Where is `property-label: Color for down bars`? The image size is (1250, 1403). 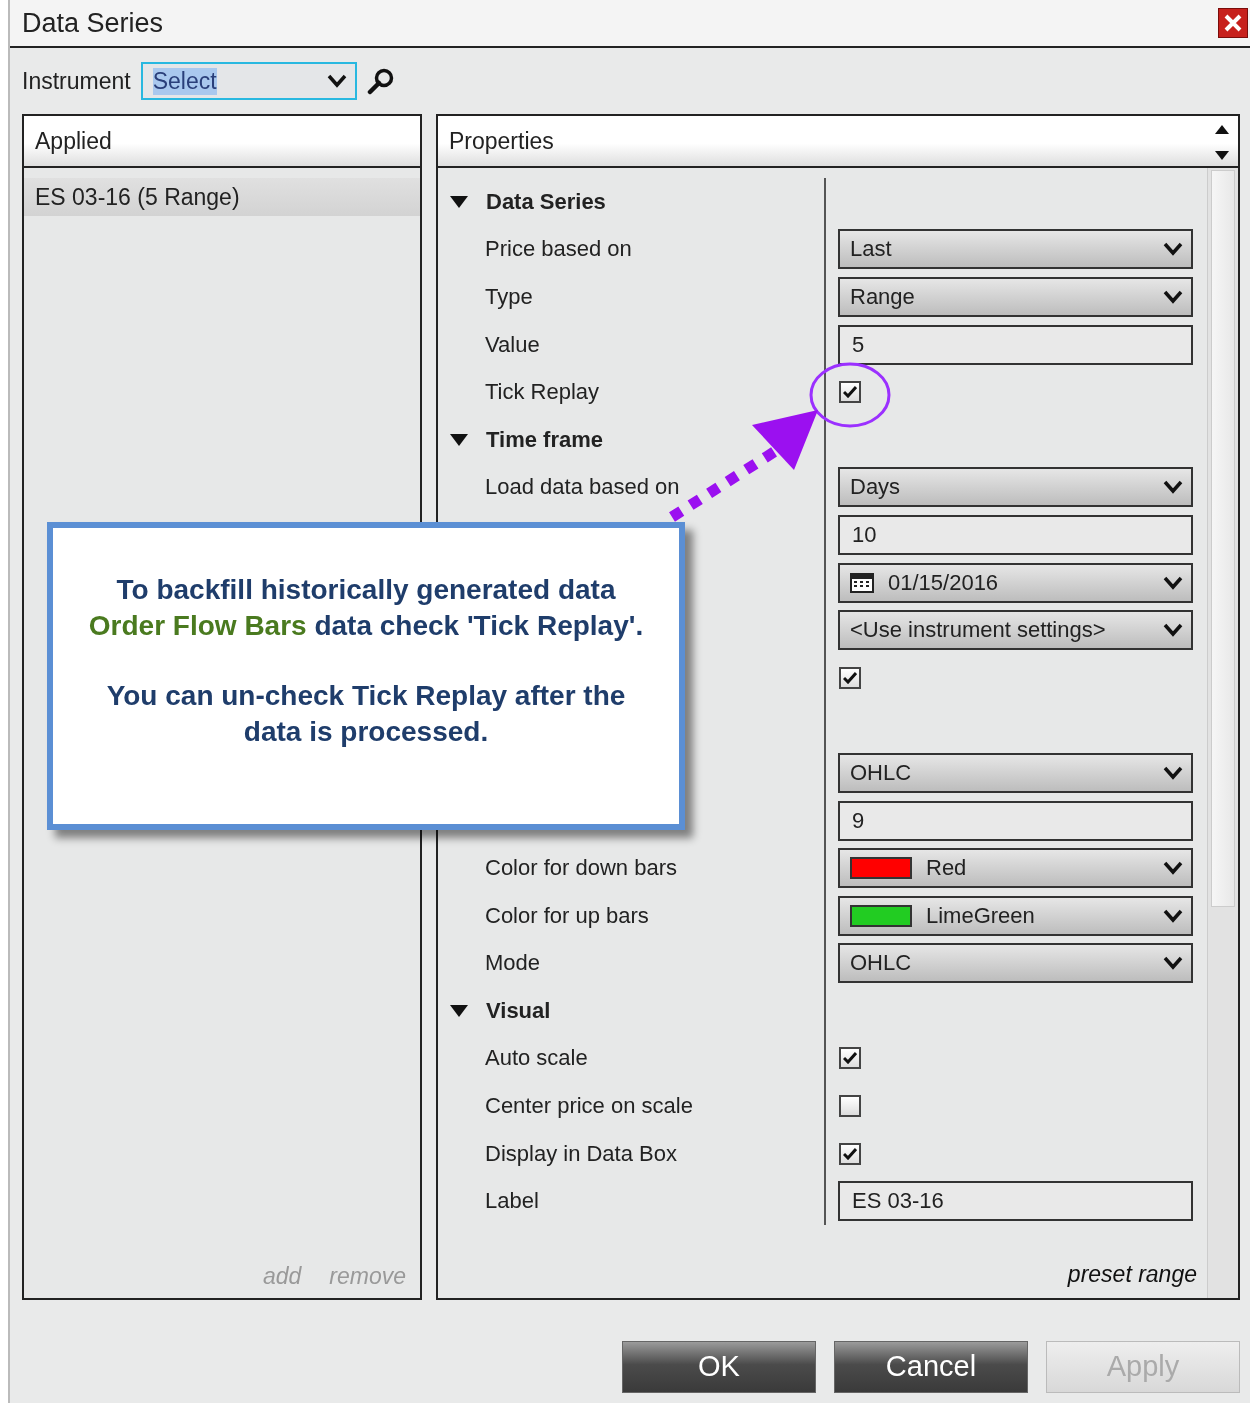 property-label: Color for down bars is located at coordinates (581, 868).